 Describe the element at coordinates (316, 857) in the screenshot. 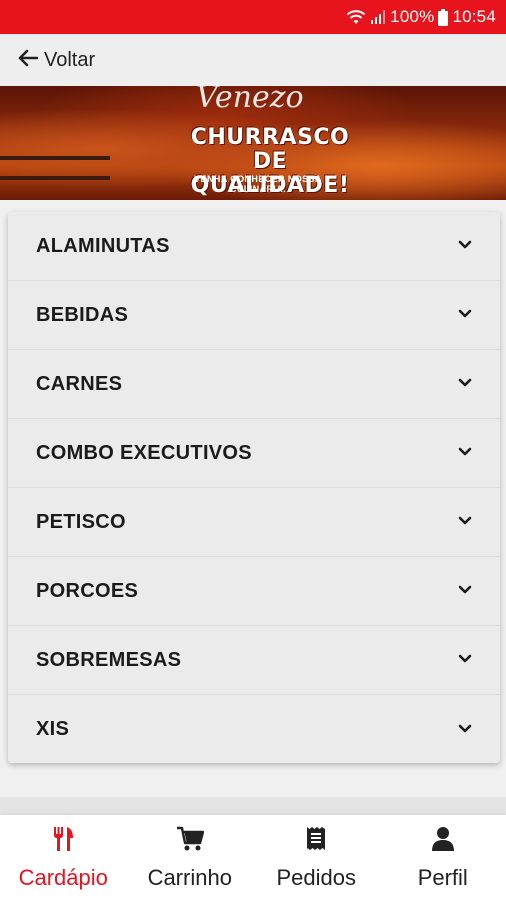

I see `nav-pedidos: Pedidos` at that location.